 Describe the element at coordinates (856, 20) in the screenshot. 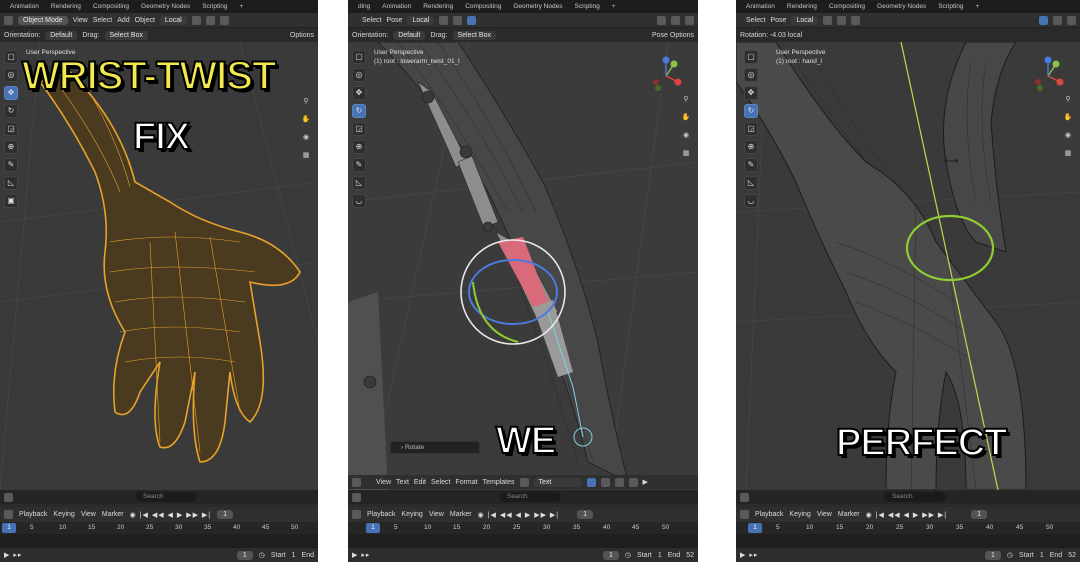

I see `proportional-edit-icon` at that location.